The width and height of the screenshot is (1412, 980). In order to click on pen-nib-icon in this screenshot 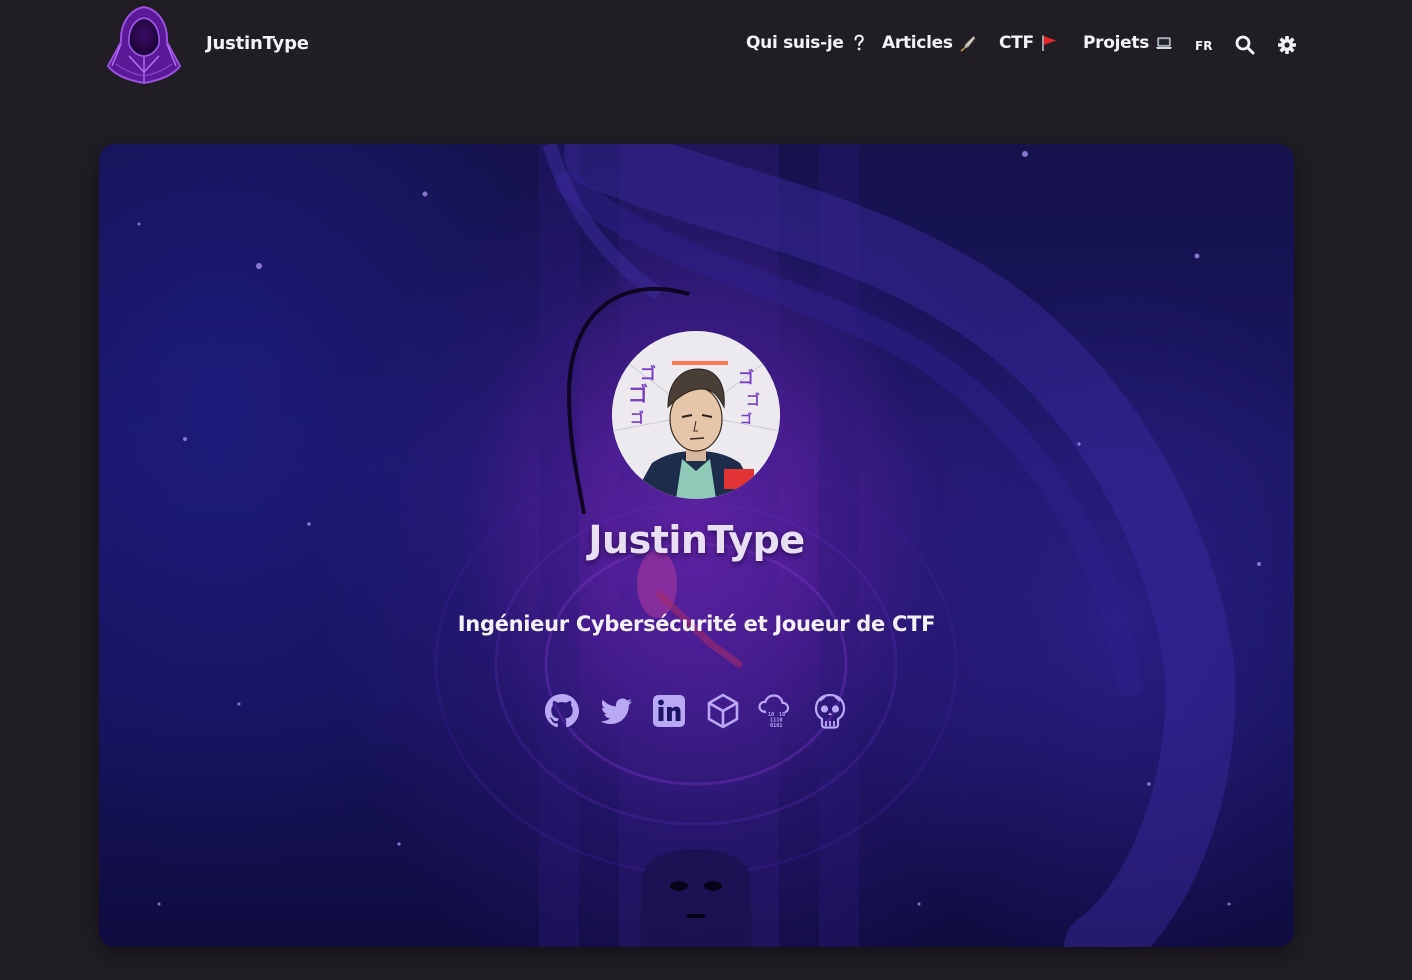, I will do `click(968, 43)`.